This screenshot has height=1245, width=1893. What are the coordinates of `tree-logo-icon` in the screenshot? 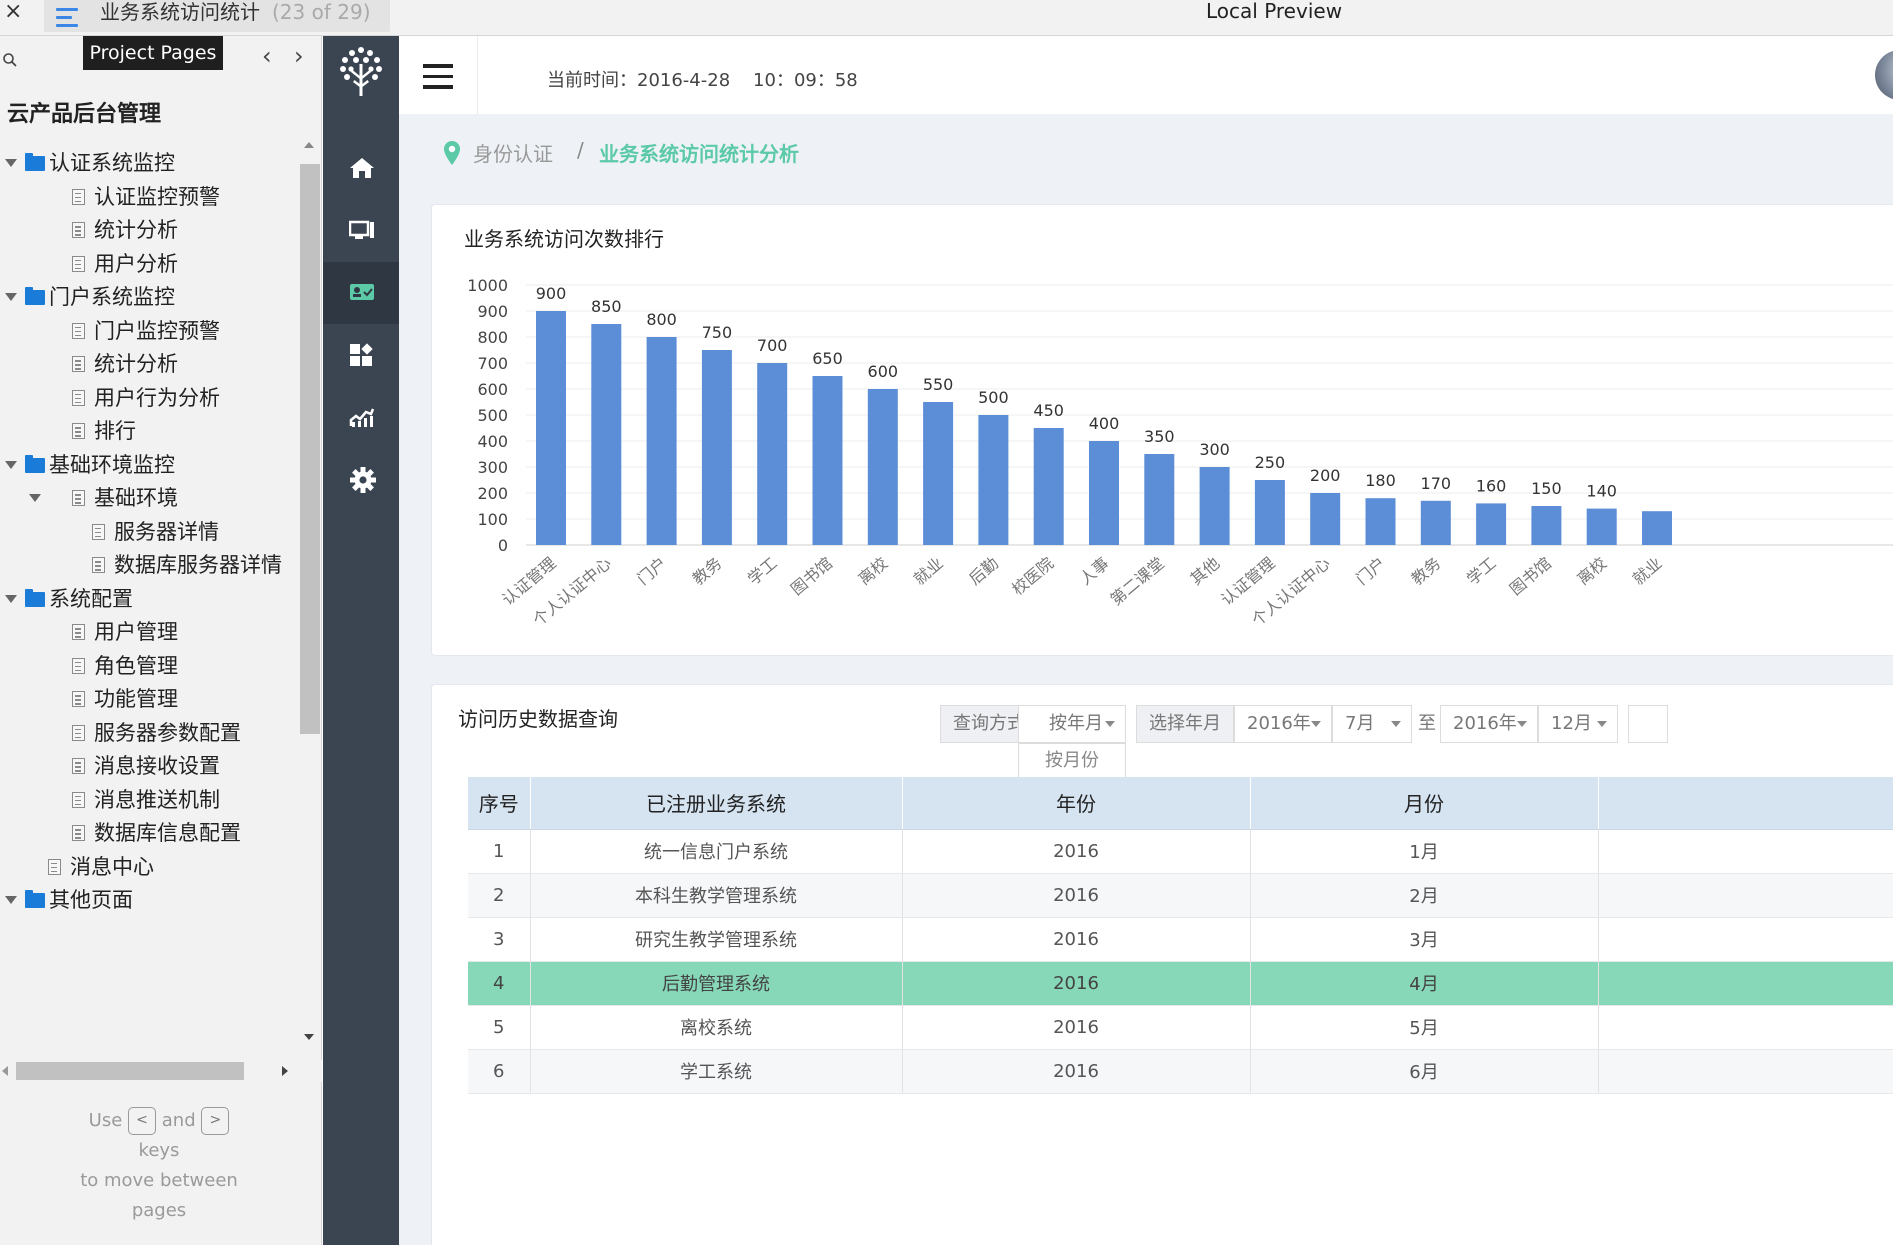 It's located at (361, 71).